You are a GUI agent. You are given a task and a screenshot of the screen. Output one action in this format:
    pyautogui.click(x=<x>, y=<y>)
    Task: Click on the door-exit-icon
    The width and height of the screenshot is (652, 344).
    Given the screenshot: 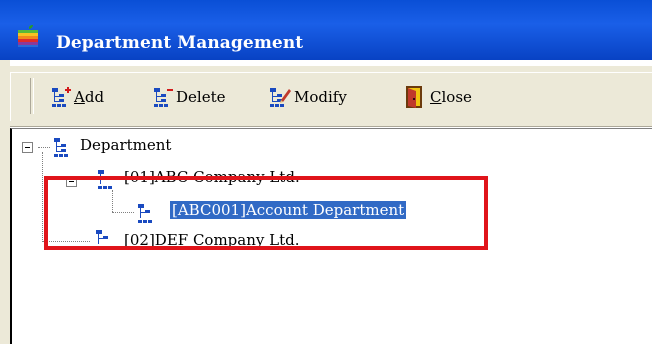 What is the action you would take?
    pyautogui.click(x=414, y=97)
    